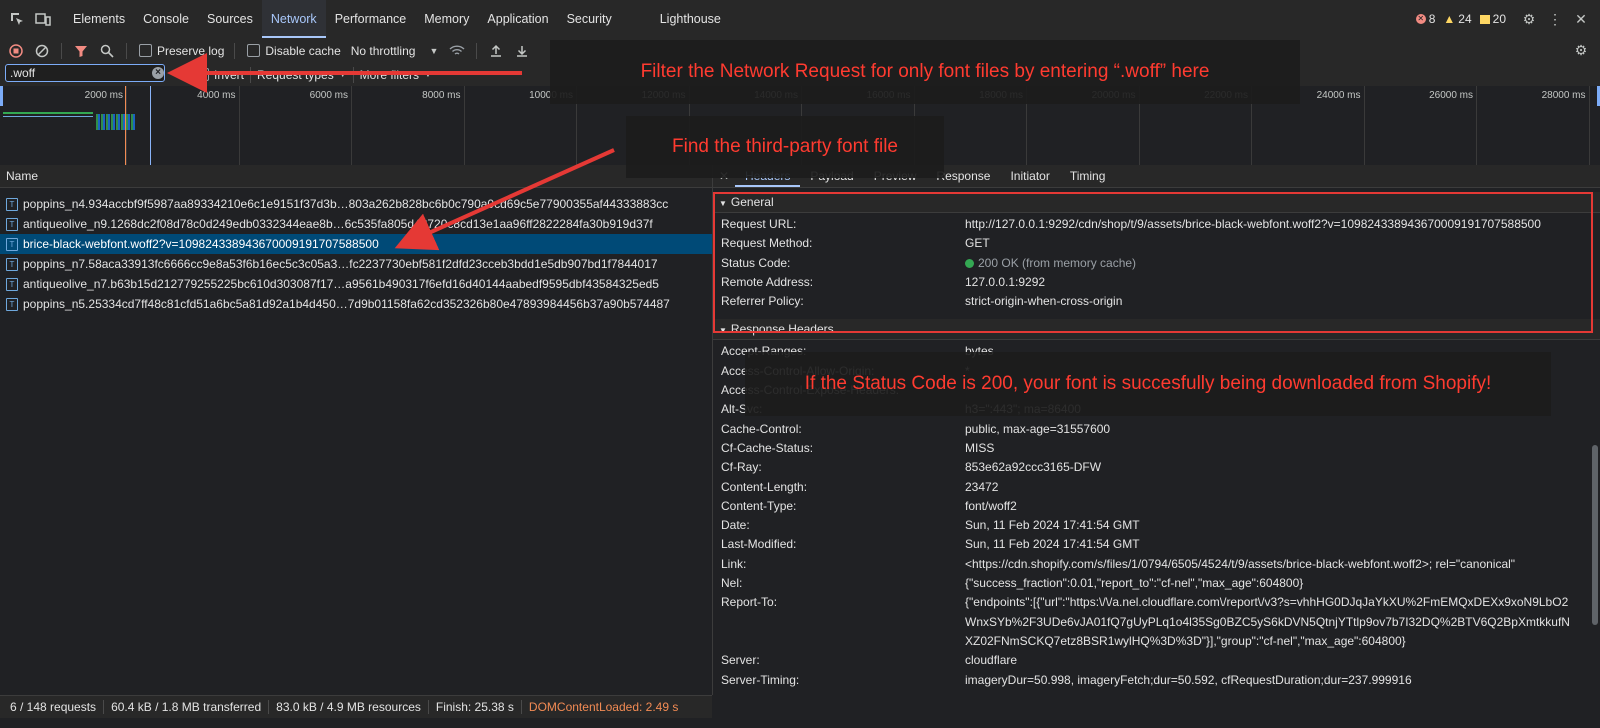 This screenshot has width=1600, height=728. Describe the element at coordinates (391, 152) in the screenshot. I see `annotation-arrows` at that location.